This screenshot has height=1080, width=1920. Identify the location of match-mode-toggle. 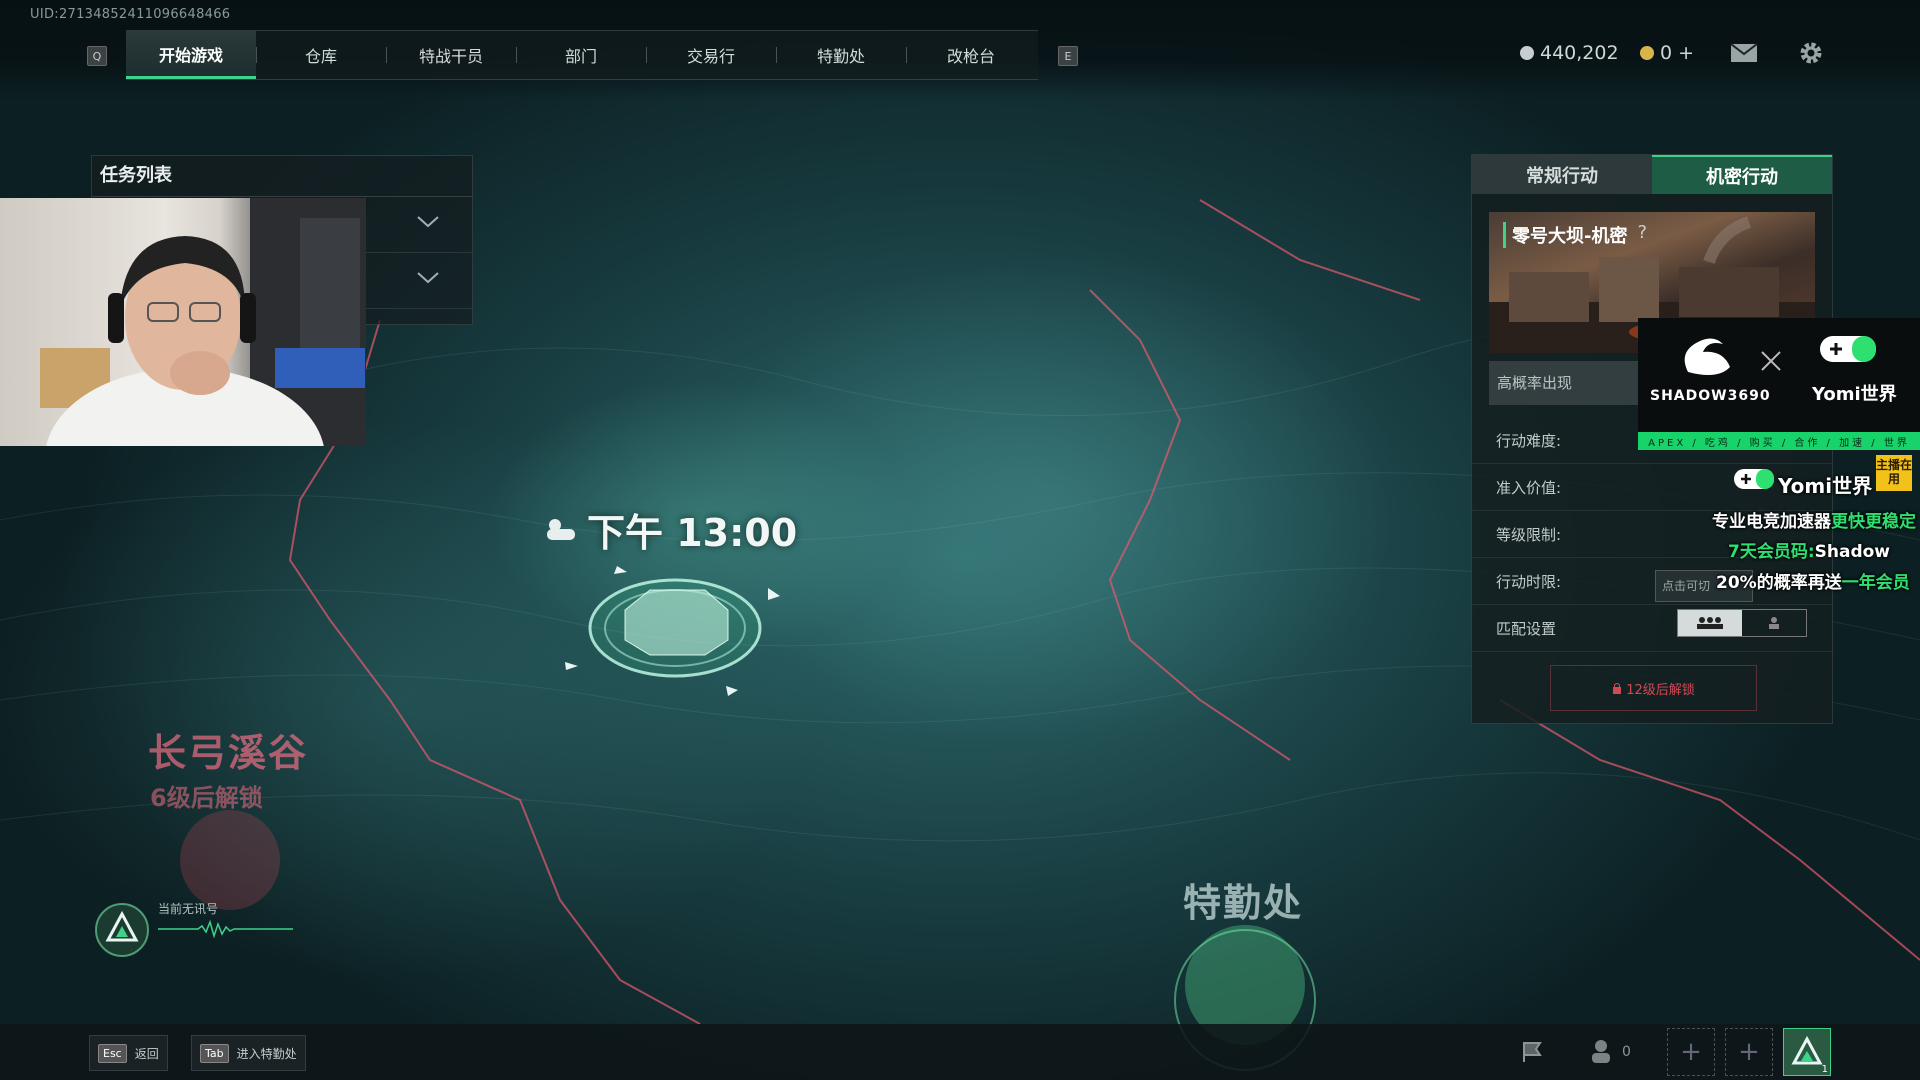
(1742, 623).